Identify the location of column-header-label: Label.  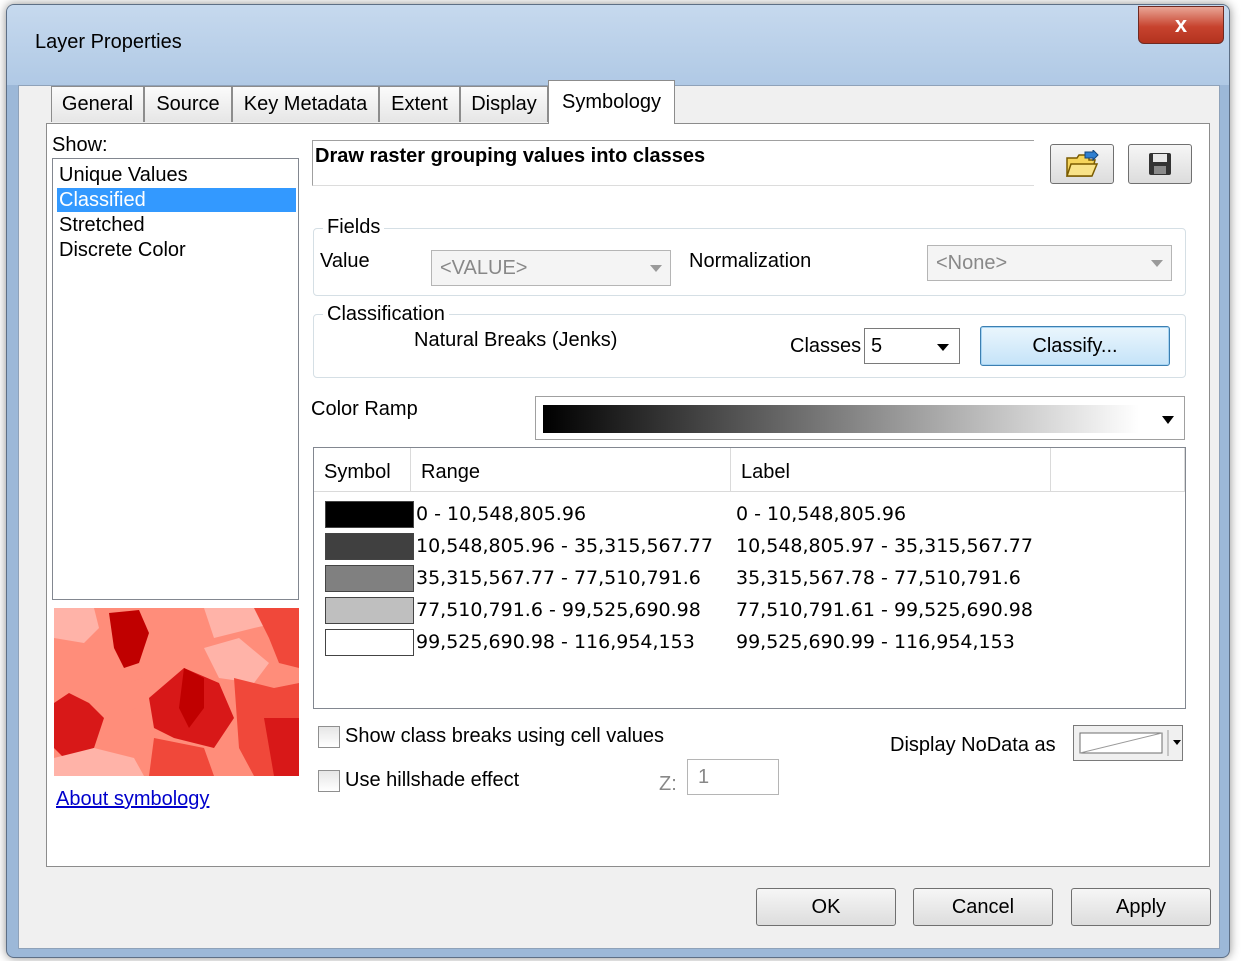
(891, 470).